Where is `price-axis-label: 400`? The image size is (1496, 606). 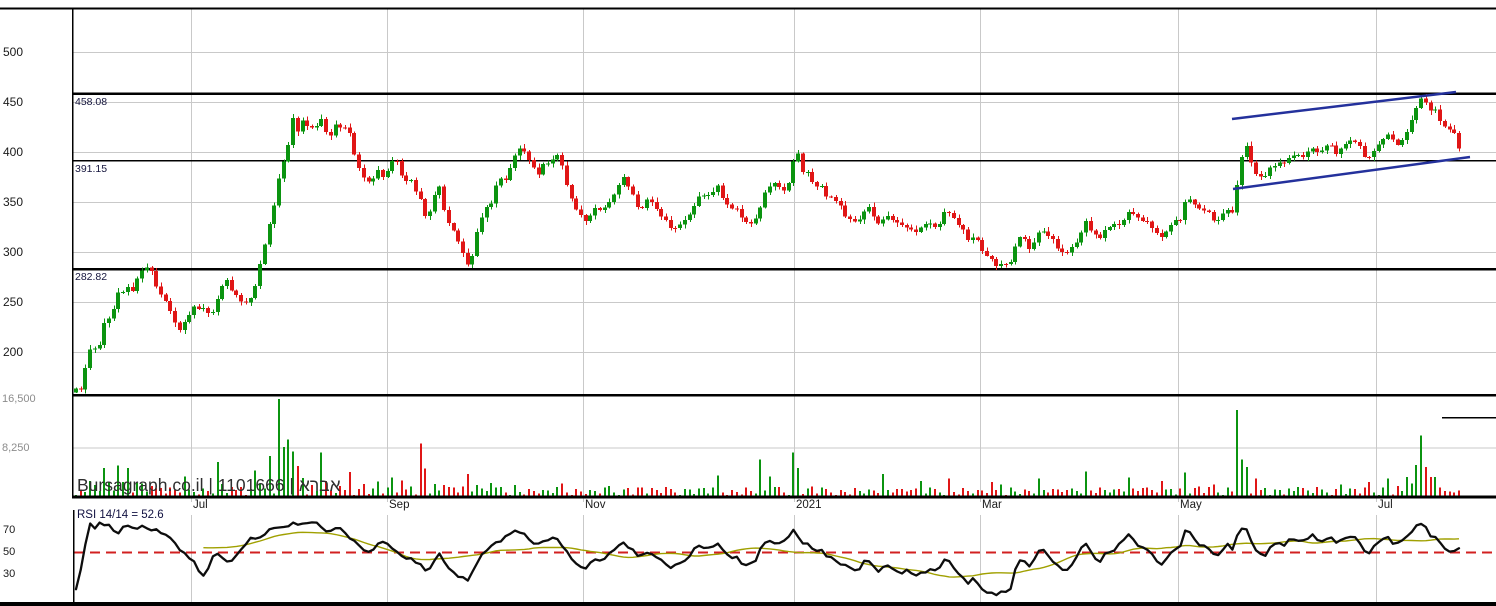
price-axis-label: 400 is located at coordinates (13, 152).